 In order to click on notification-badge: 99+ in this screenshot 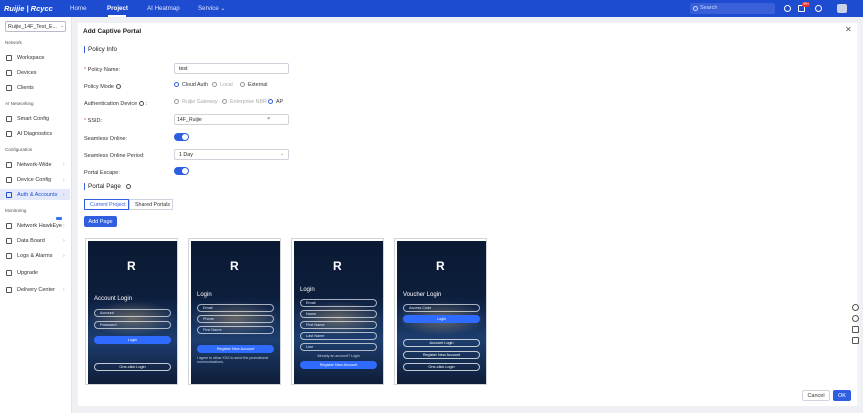, I will do `click(806, 4)`.